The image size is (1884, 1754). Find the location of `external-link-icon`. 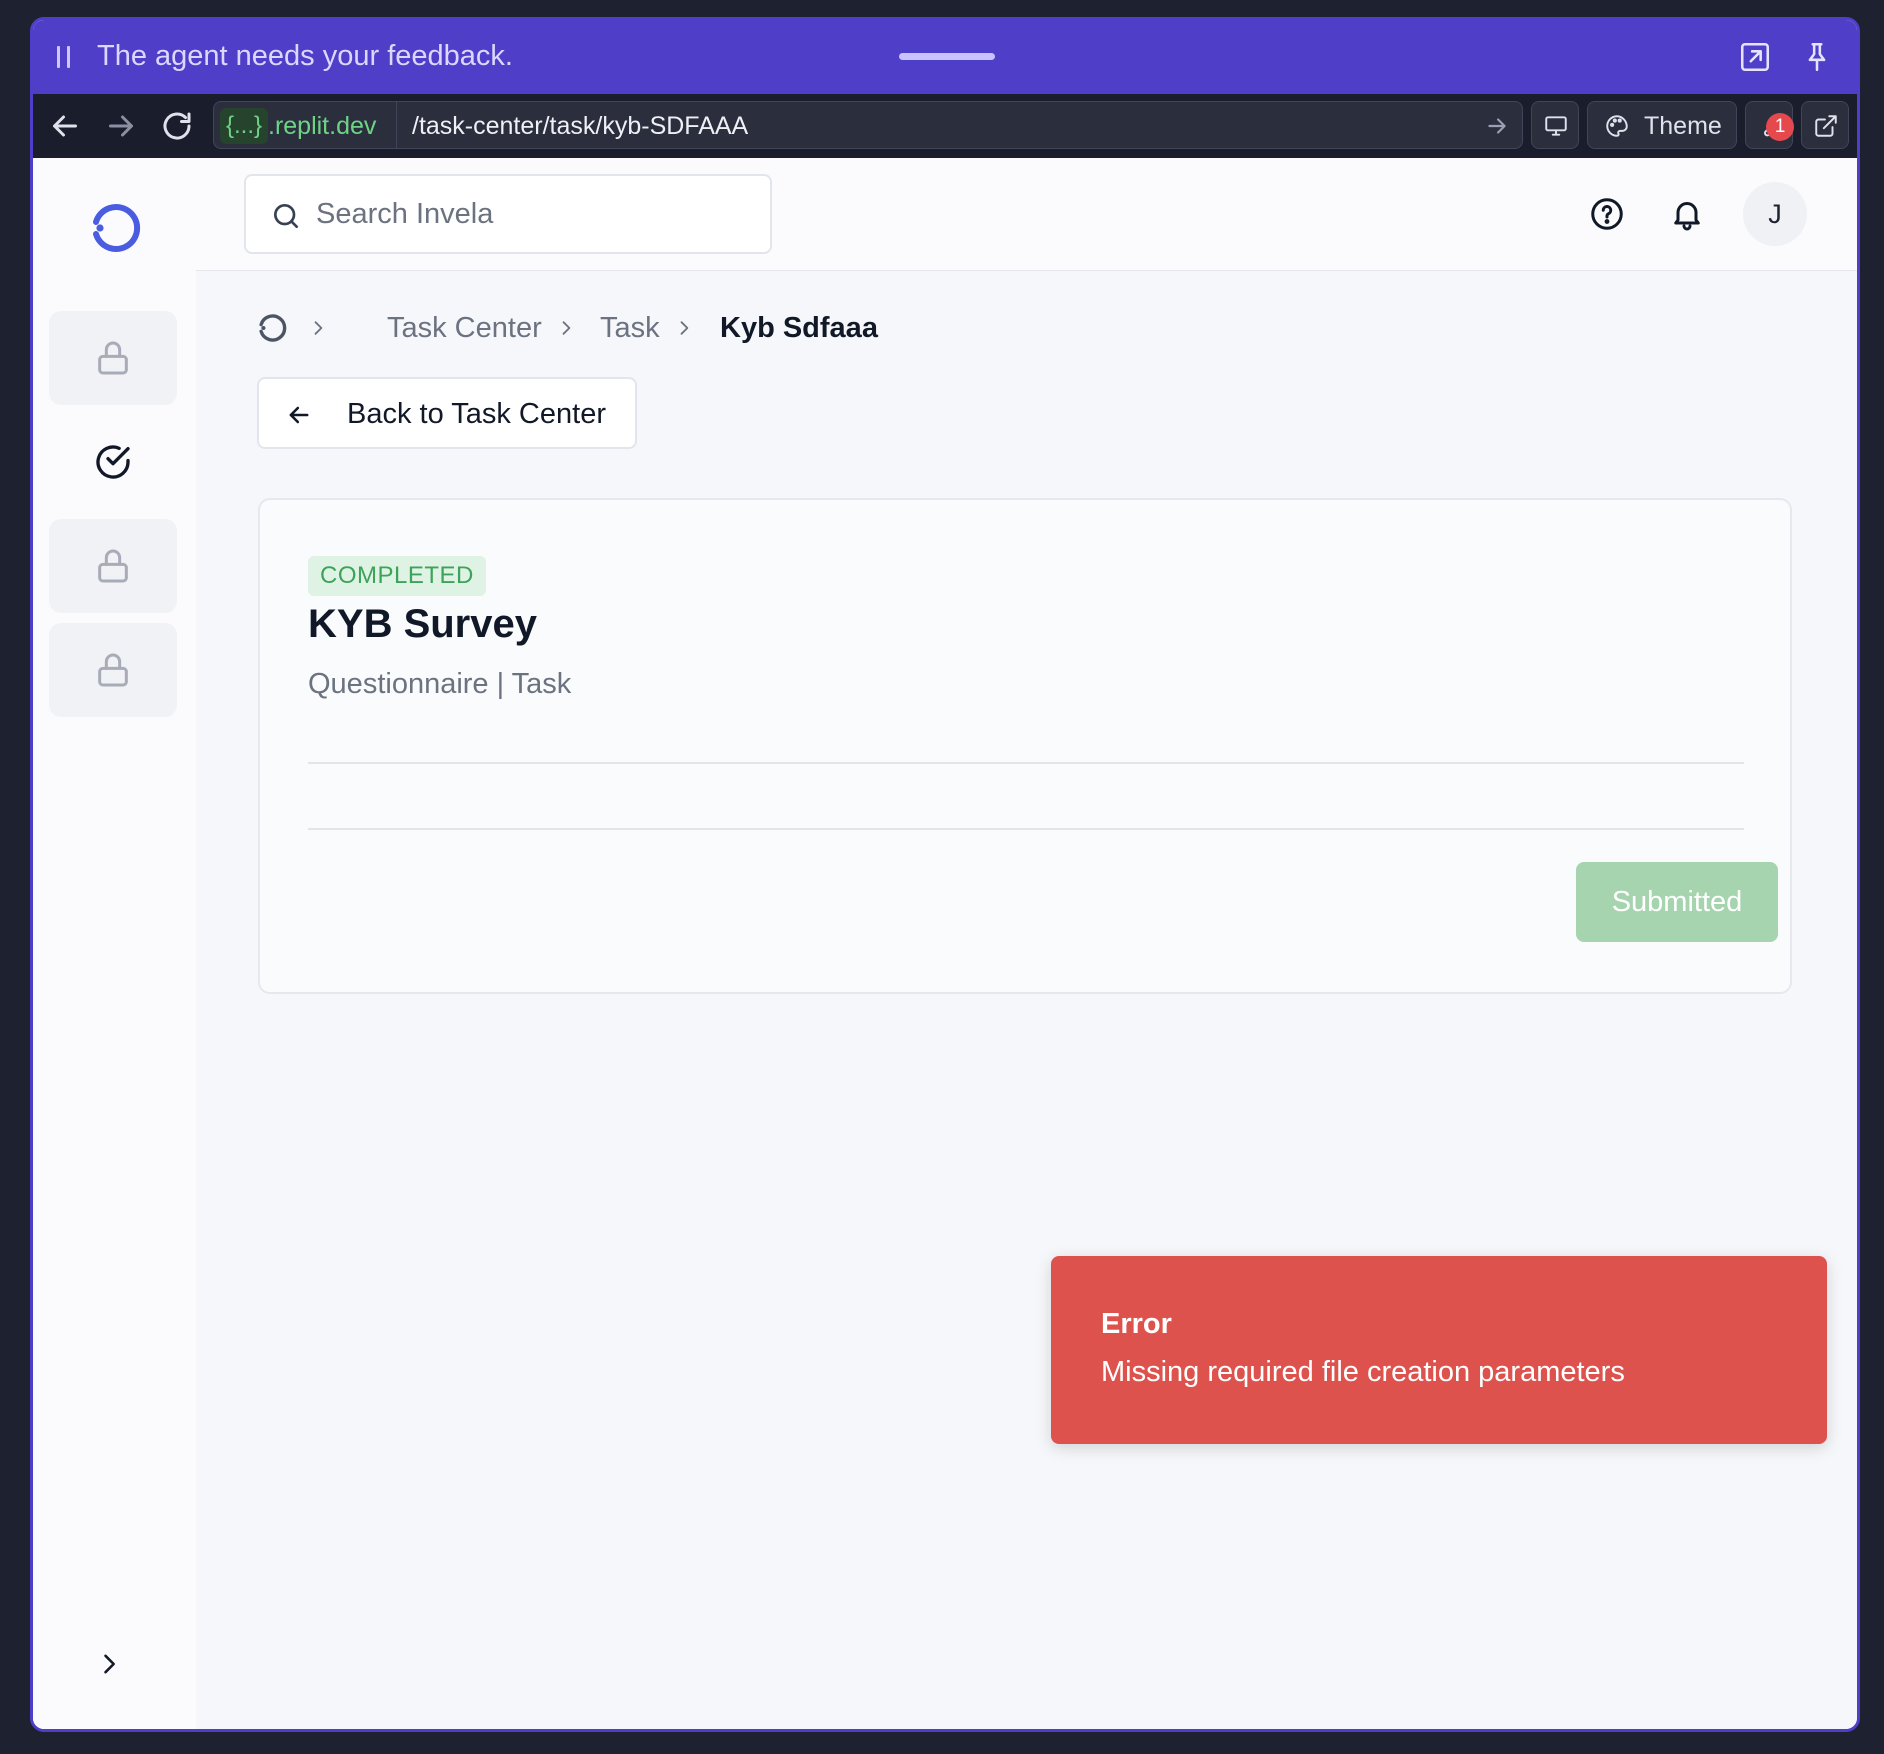

external-link-icon is located at coordinates (1826, 126).